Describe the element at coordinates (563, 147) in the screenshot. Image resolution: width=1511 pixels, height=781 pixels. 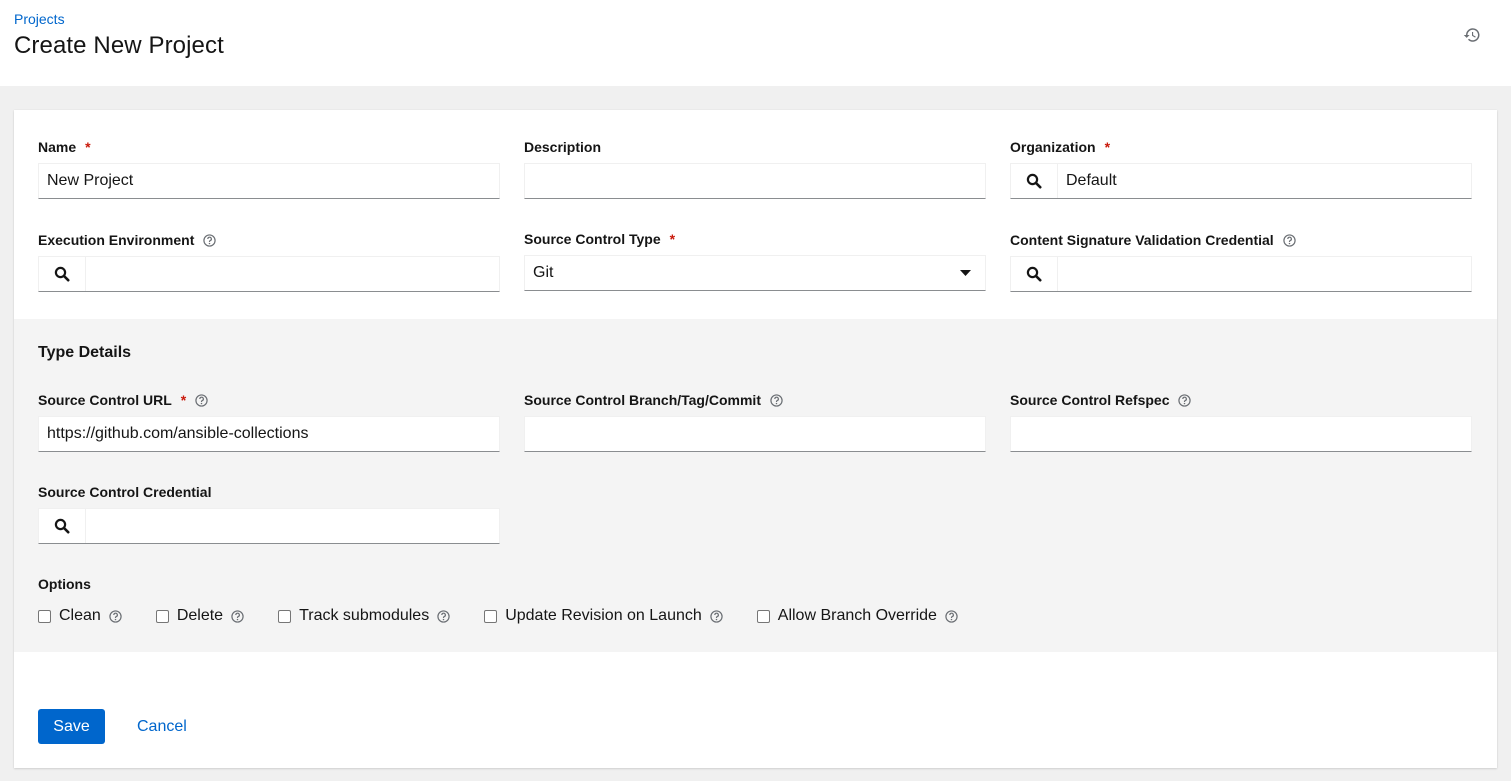
I see `description-label: Description` at that location.